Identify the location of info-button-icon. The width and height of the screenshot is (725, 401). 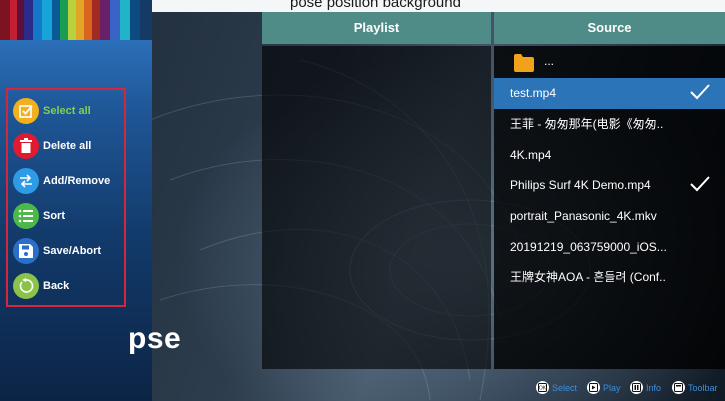
(636, 387).